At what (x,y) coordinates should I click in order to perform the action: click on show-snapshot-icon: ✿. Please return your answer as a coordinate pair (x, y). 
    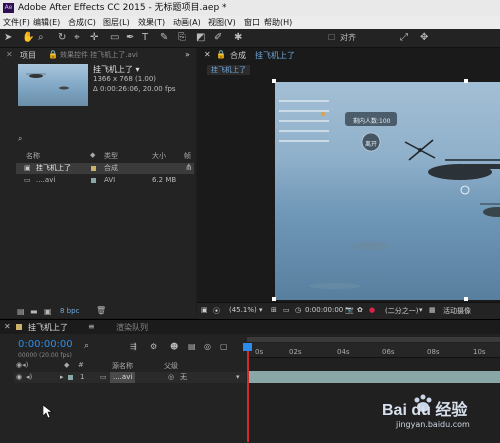
    Looking at the image, I should click on (360, 310).